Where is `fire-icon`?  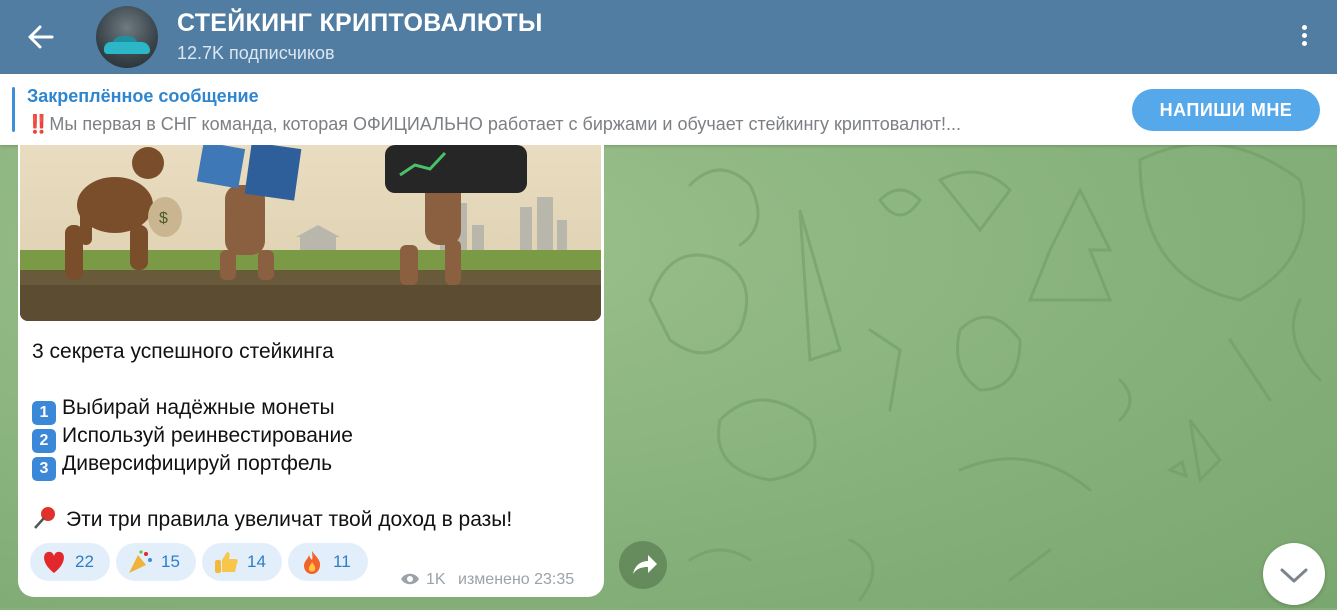 fire-icon is located at coordinates (312, 562).